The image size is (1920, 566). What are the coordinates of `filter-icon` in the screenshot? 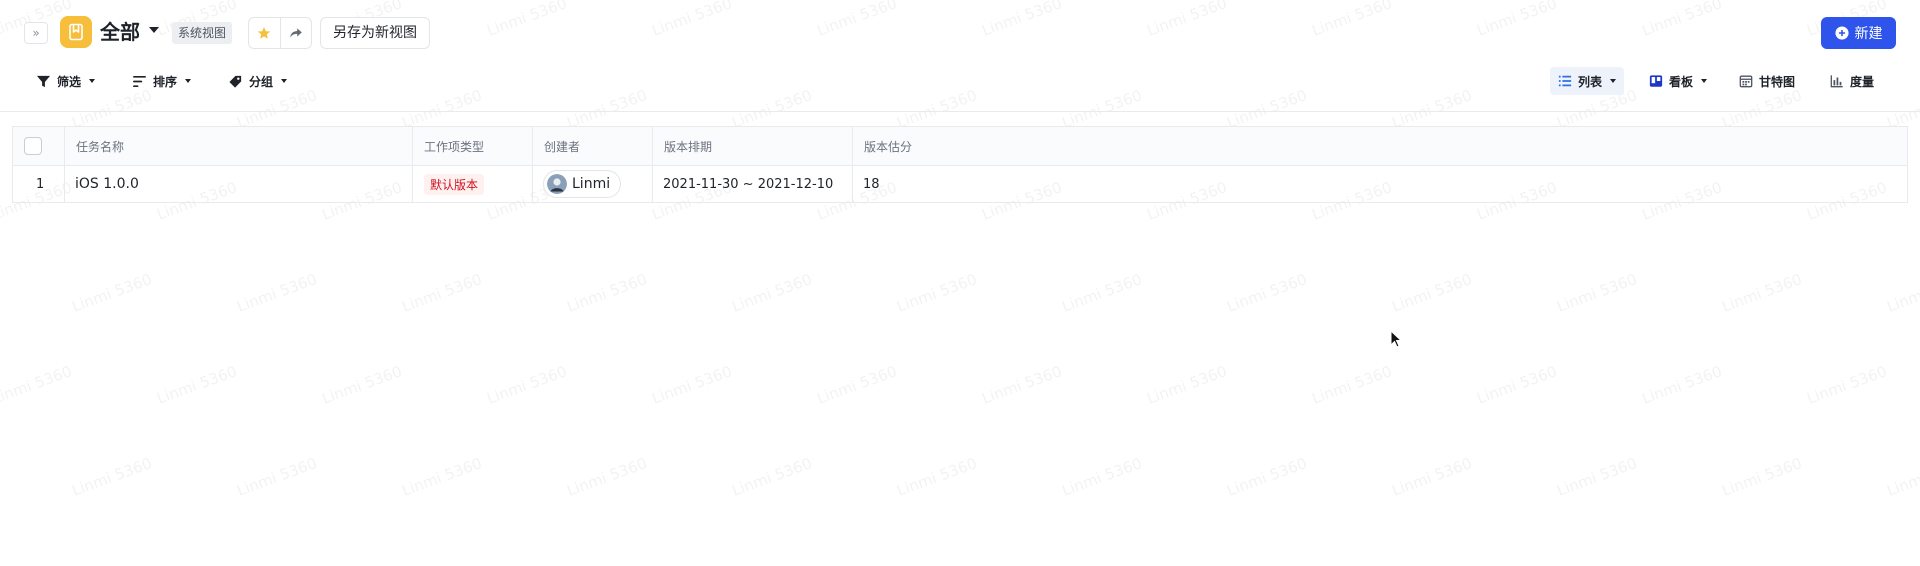 It's located at (43, 81).